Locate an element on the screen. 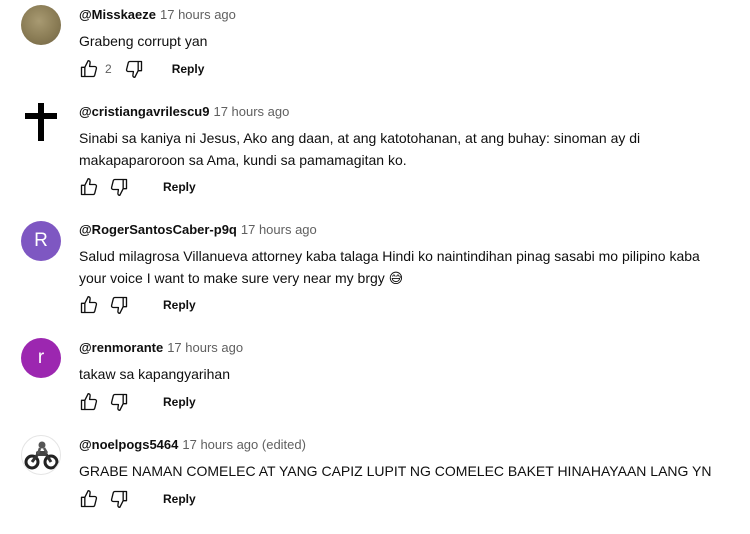  comment-author: @Misskaeze is located at coordinates (117, 14).